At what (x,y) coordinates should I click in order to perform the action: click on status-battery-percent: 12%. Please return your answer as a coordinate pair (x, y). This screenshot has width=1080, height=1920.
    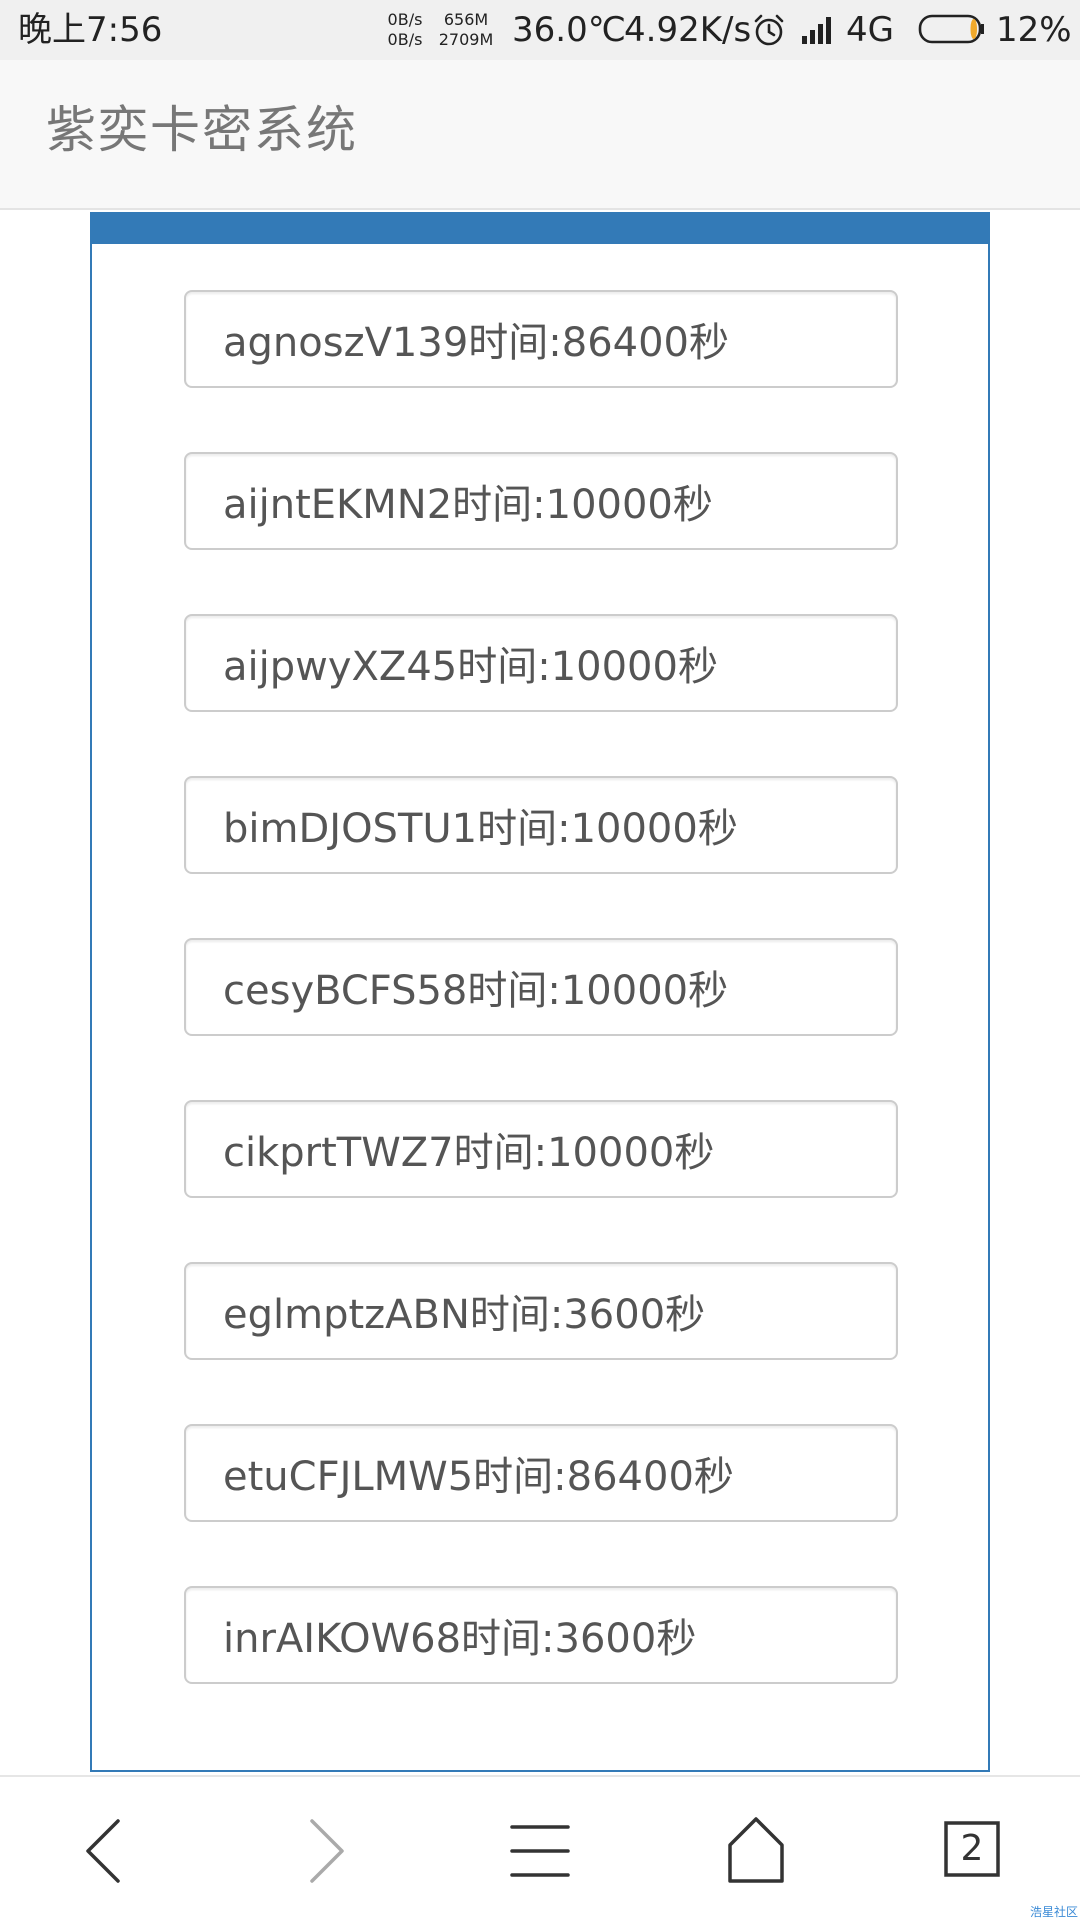
    Looking at the image, I should click on (1034, 30).